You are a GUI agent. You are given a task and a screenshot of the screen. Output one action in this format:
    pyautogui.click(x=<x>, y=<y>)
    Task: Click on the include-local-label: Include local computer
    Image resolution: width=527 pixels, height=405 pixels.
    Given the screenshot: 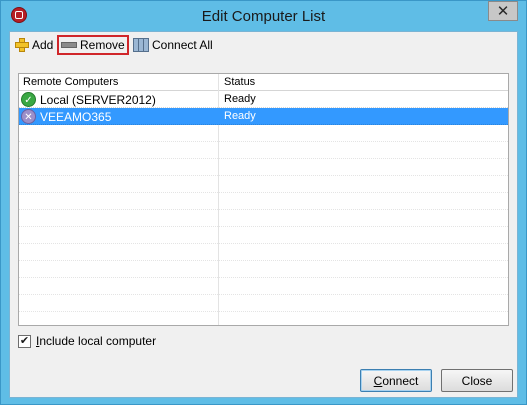 What is the action you would take?
    pyautogui.click(x=96, y=341)
    